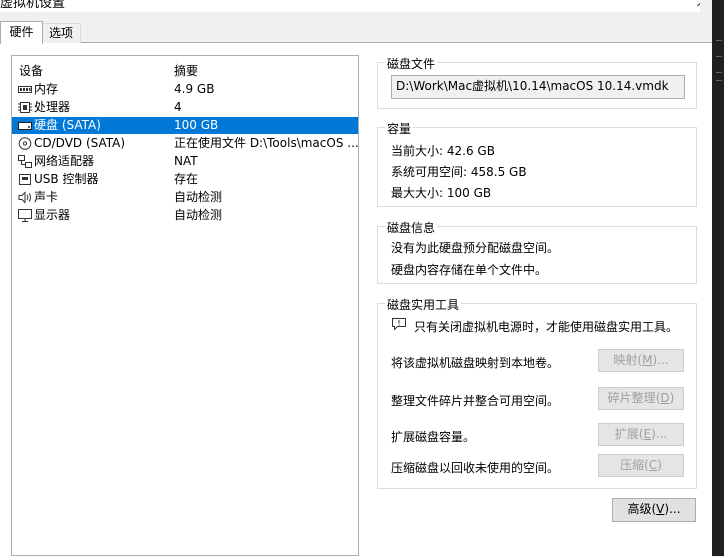 The height and width of the screenshot is (557, 724). I want to click on device-row-display: 显示器 自动检测, so click(185, 215).